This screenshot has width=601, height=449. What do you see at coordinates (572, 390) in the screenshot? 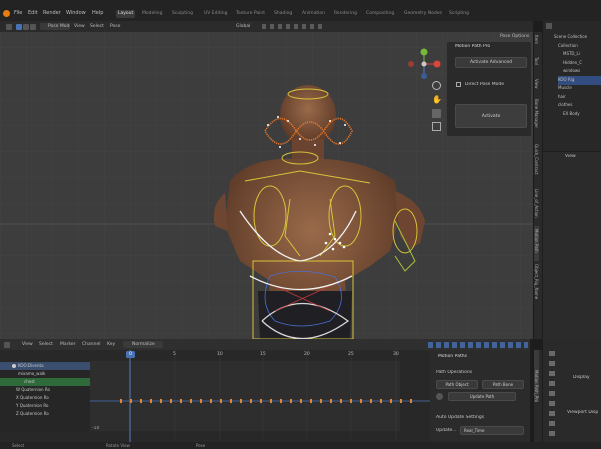
I see `properties-display-panel: Display Viewport Disp` at bounding box center [572, 390].